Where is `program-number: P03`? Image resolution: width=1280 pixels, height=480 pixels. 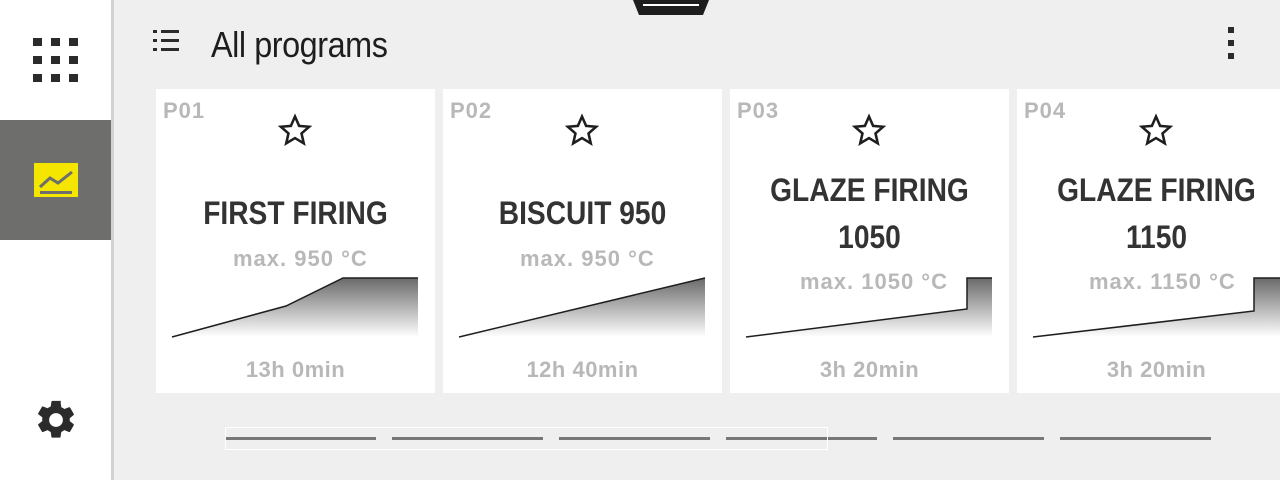 program-number: P03 is located at coordinates (758, 110).